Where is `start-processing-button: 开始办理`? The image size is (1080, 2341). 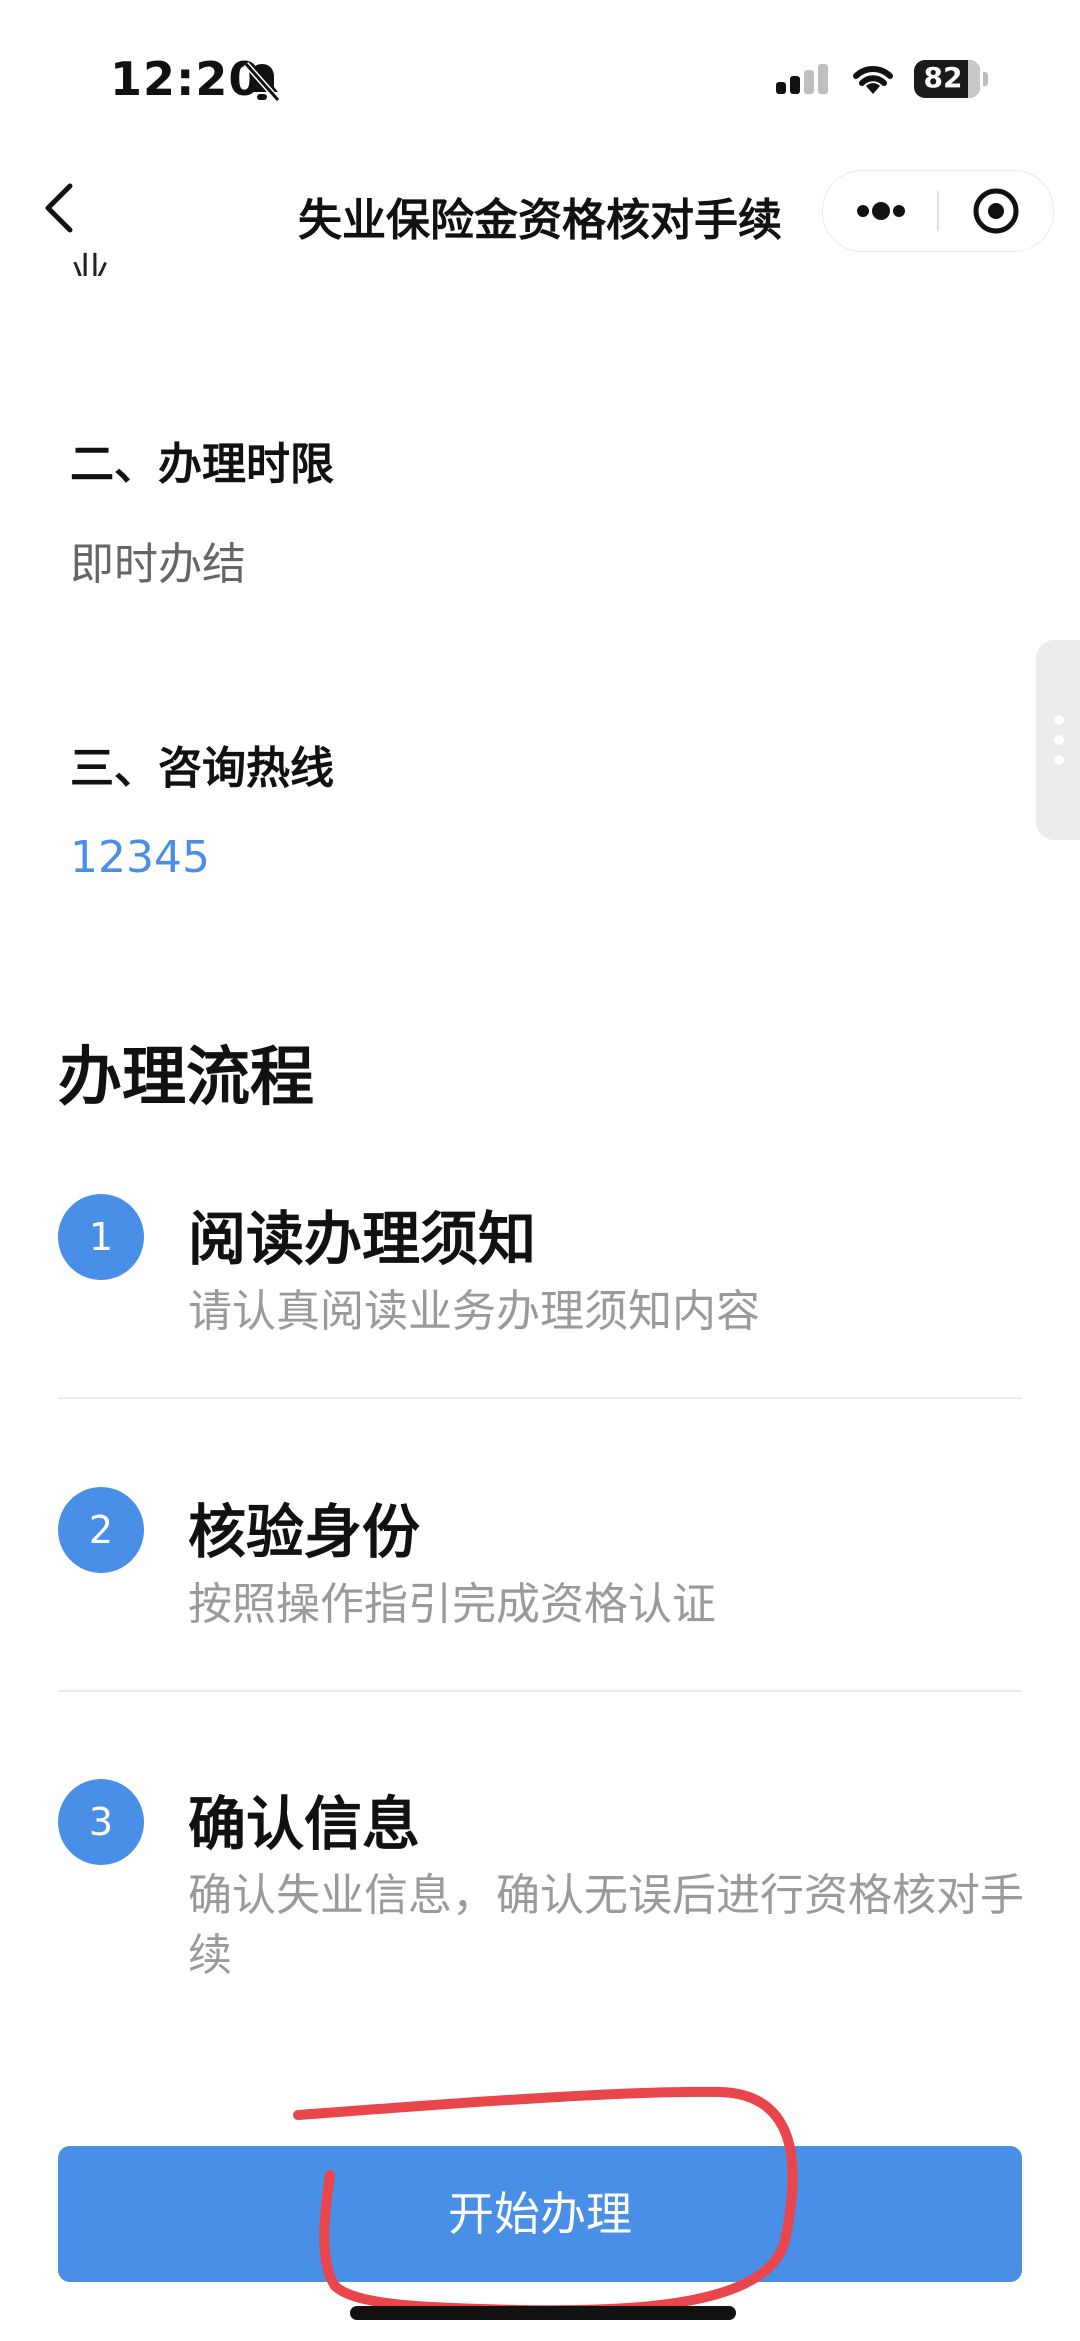 start-processing-button: 开始办理 is located at coordinates (540, 2214).